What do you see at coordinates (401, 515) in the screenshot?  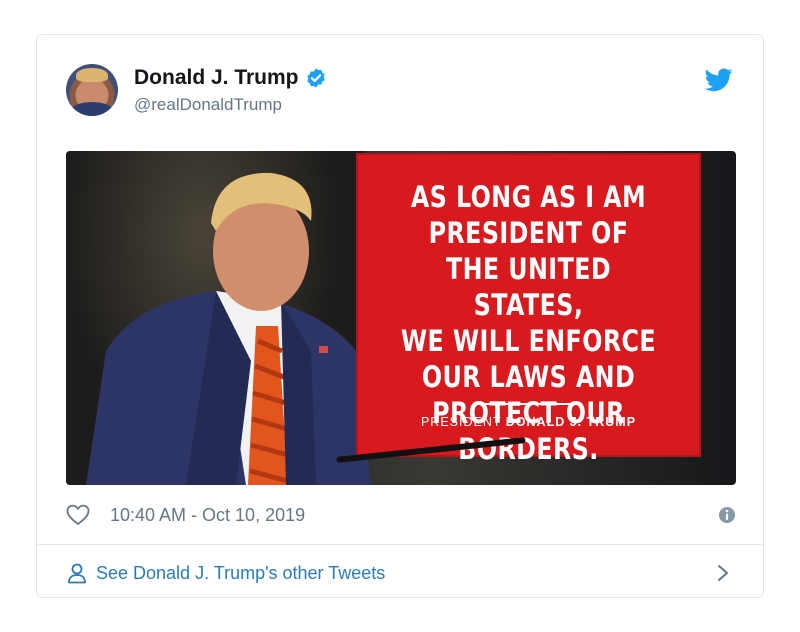 I see `tweet-meta-row: 10:40 AM - Oct 10, 2019` at bounding box center [401, 515].